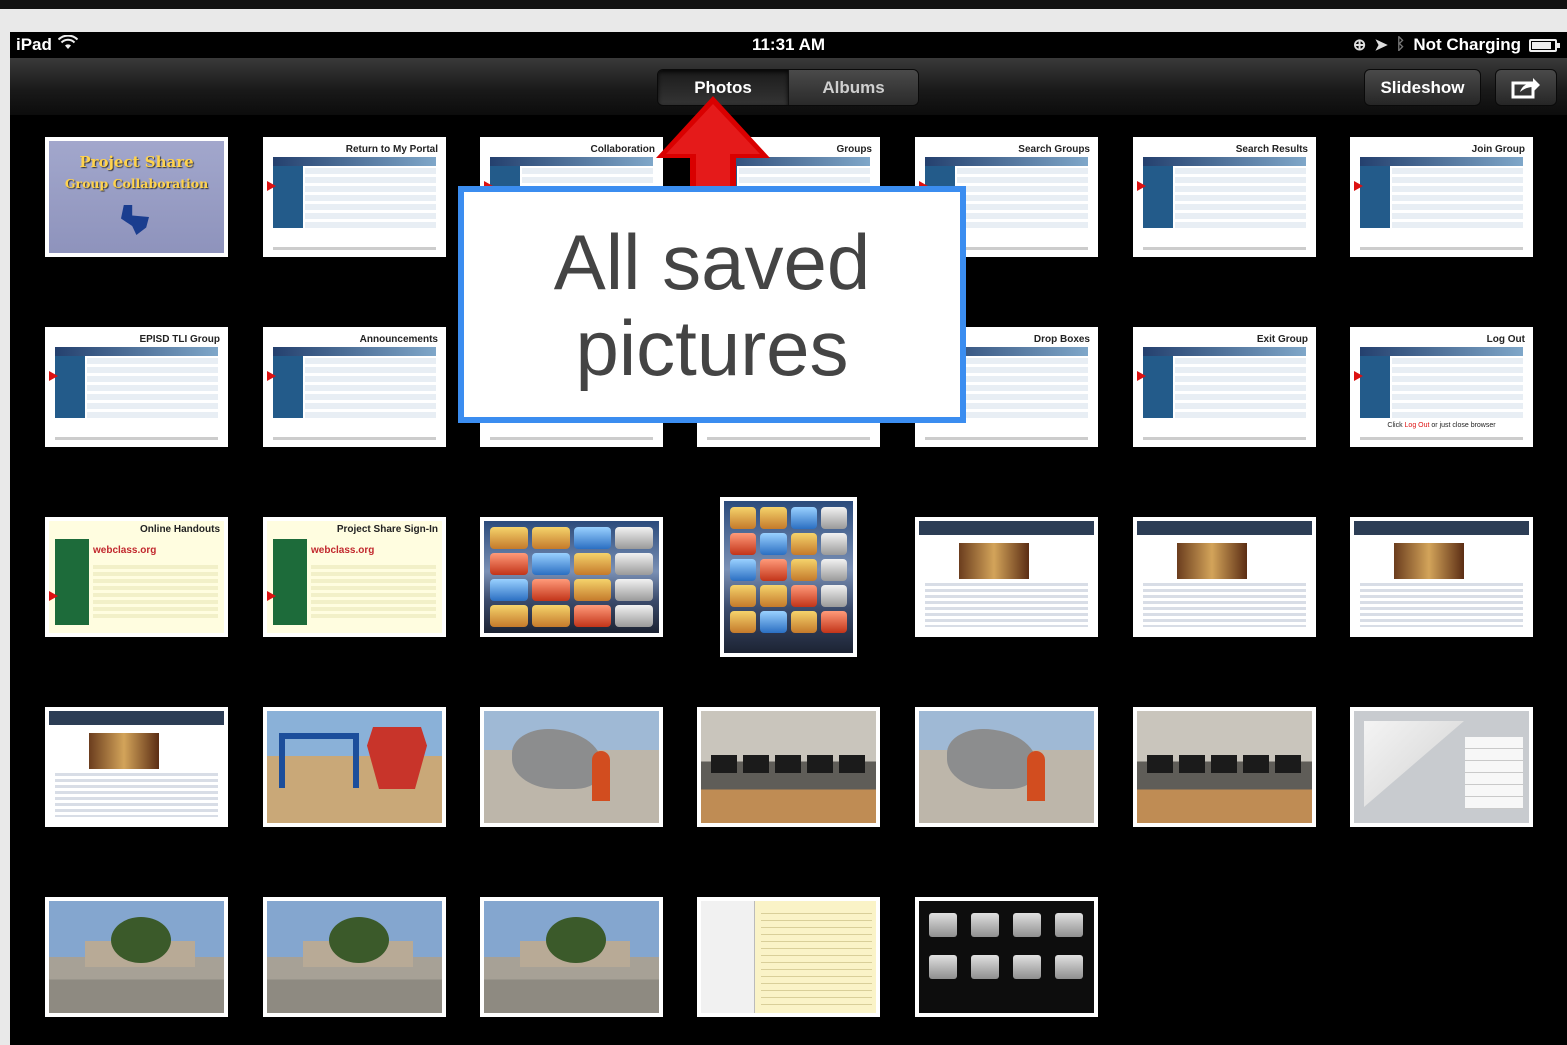  I want to click on playground-frame, so click(319, 760).